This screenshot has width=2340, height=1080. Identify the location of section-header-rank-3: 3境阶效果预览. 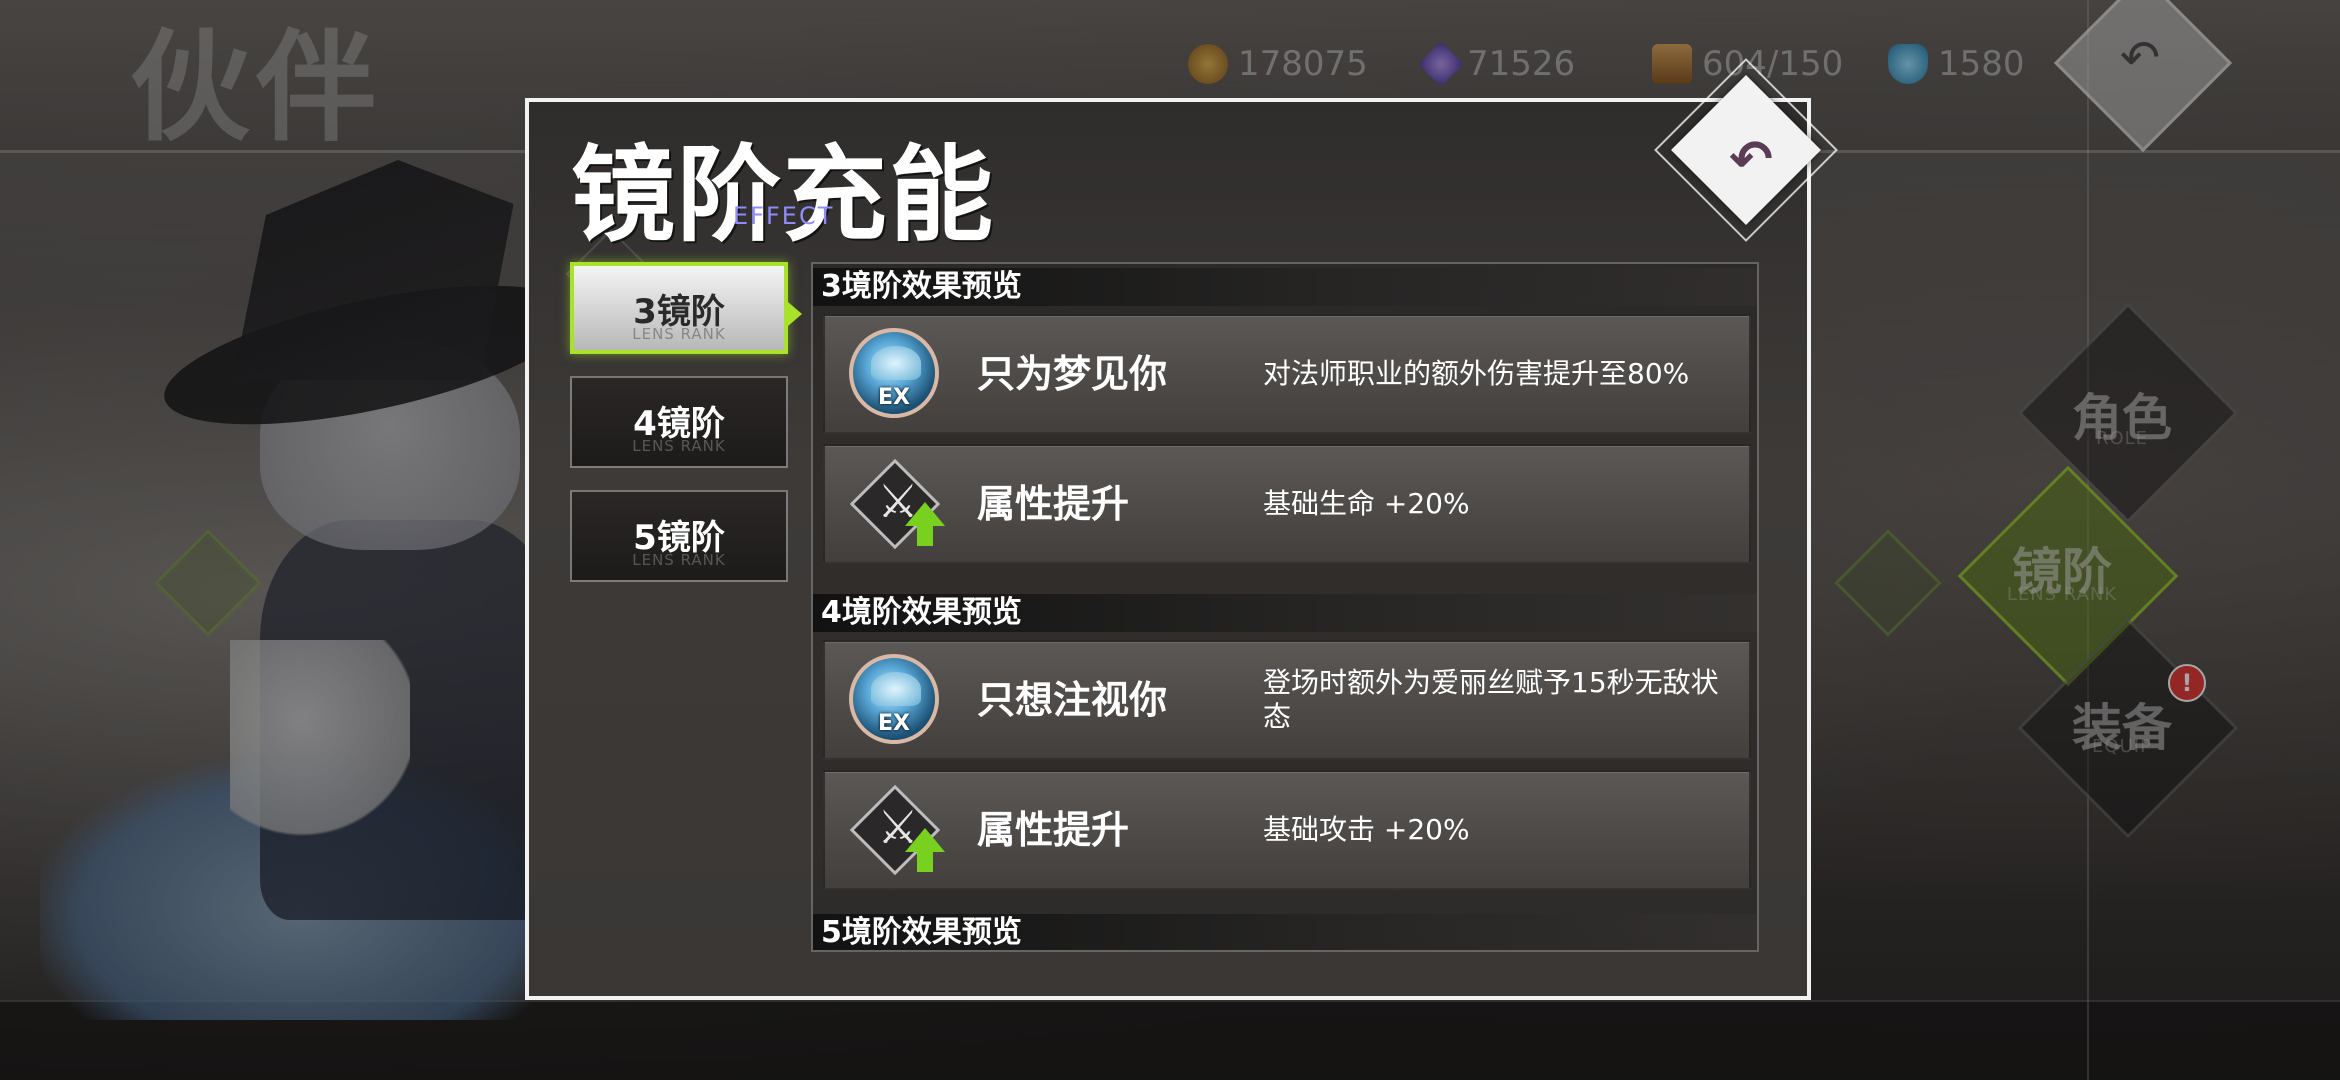
(1285, 287).